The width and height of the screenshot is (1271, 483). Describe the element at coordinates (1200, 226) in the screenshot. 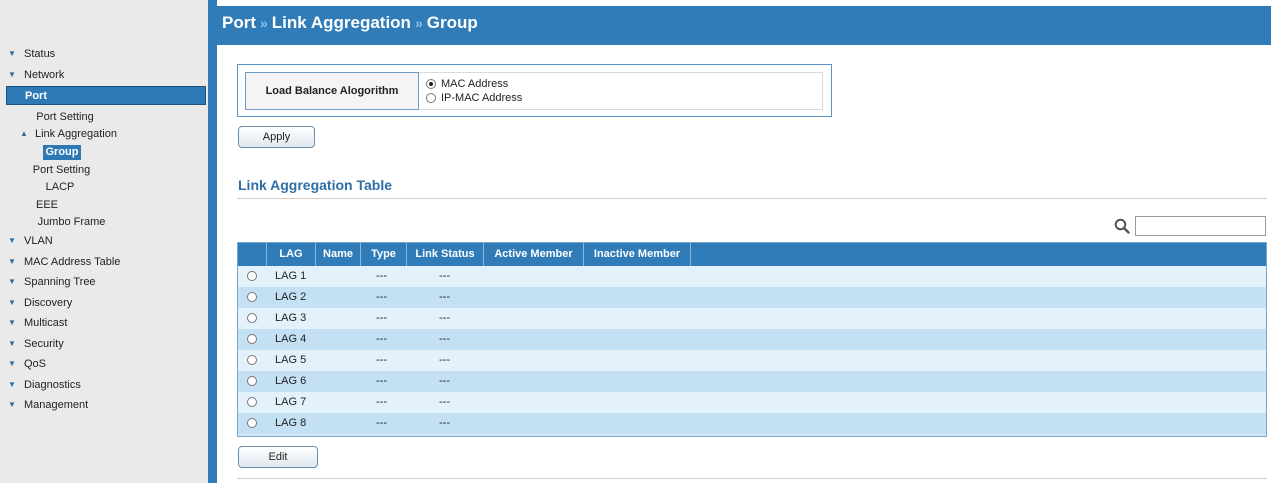

I see `search-input` at that location.